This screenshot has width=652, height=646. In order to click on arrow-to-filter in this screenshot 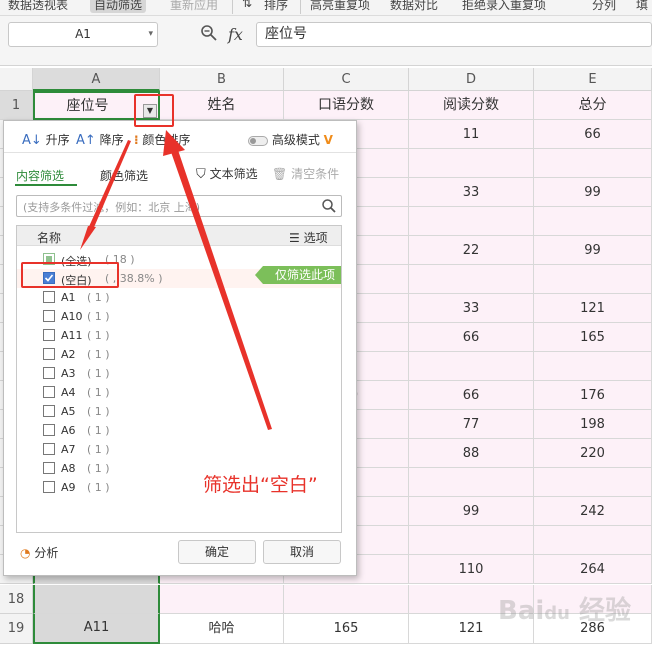, I will do `click(221, 290)`.